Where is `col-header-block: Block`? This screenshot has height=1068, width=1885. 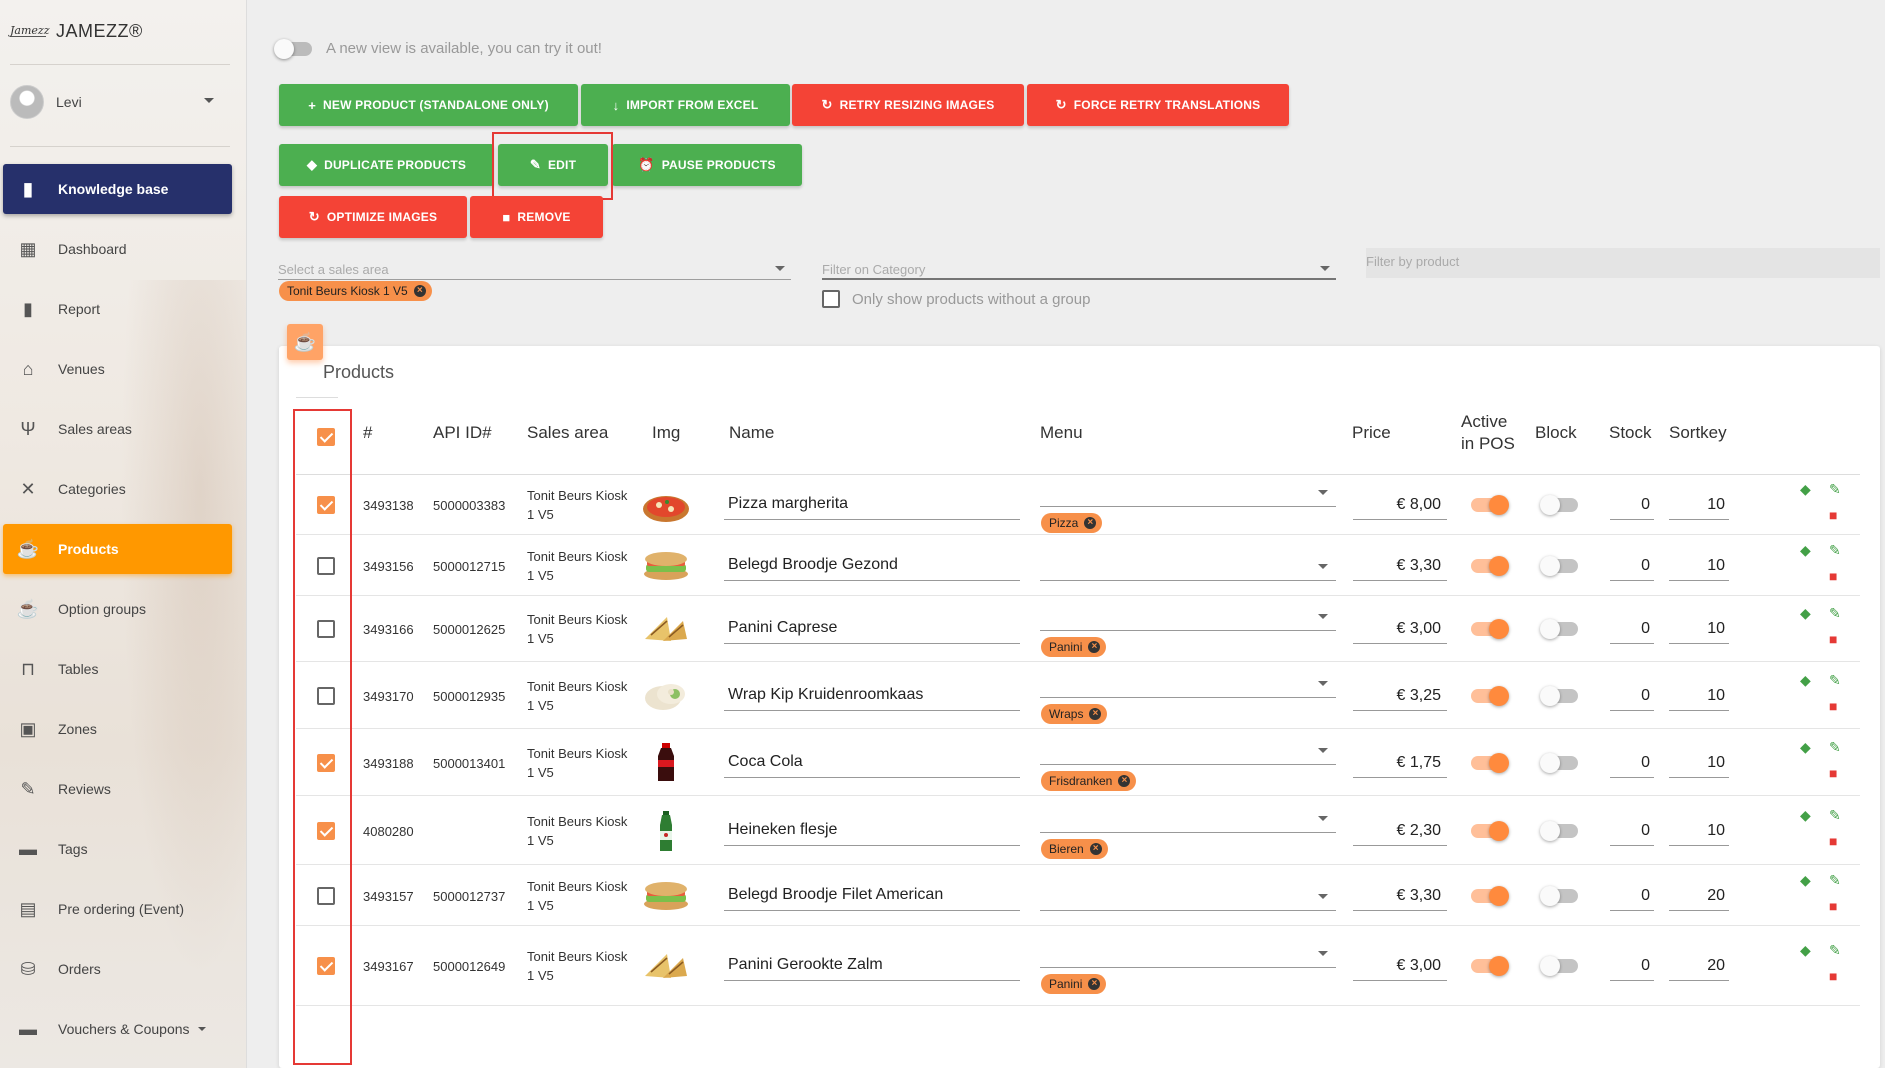 col-header-block: Block is located at coordinates (1556, 433).